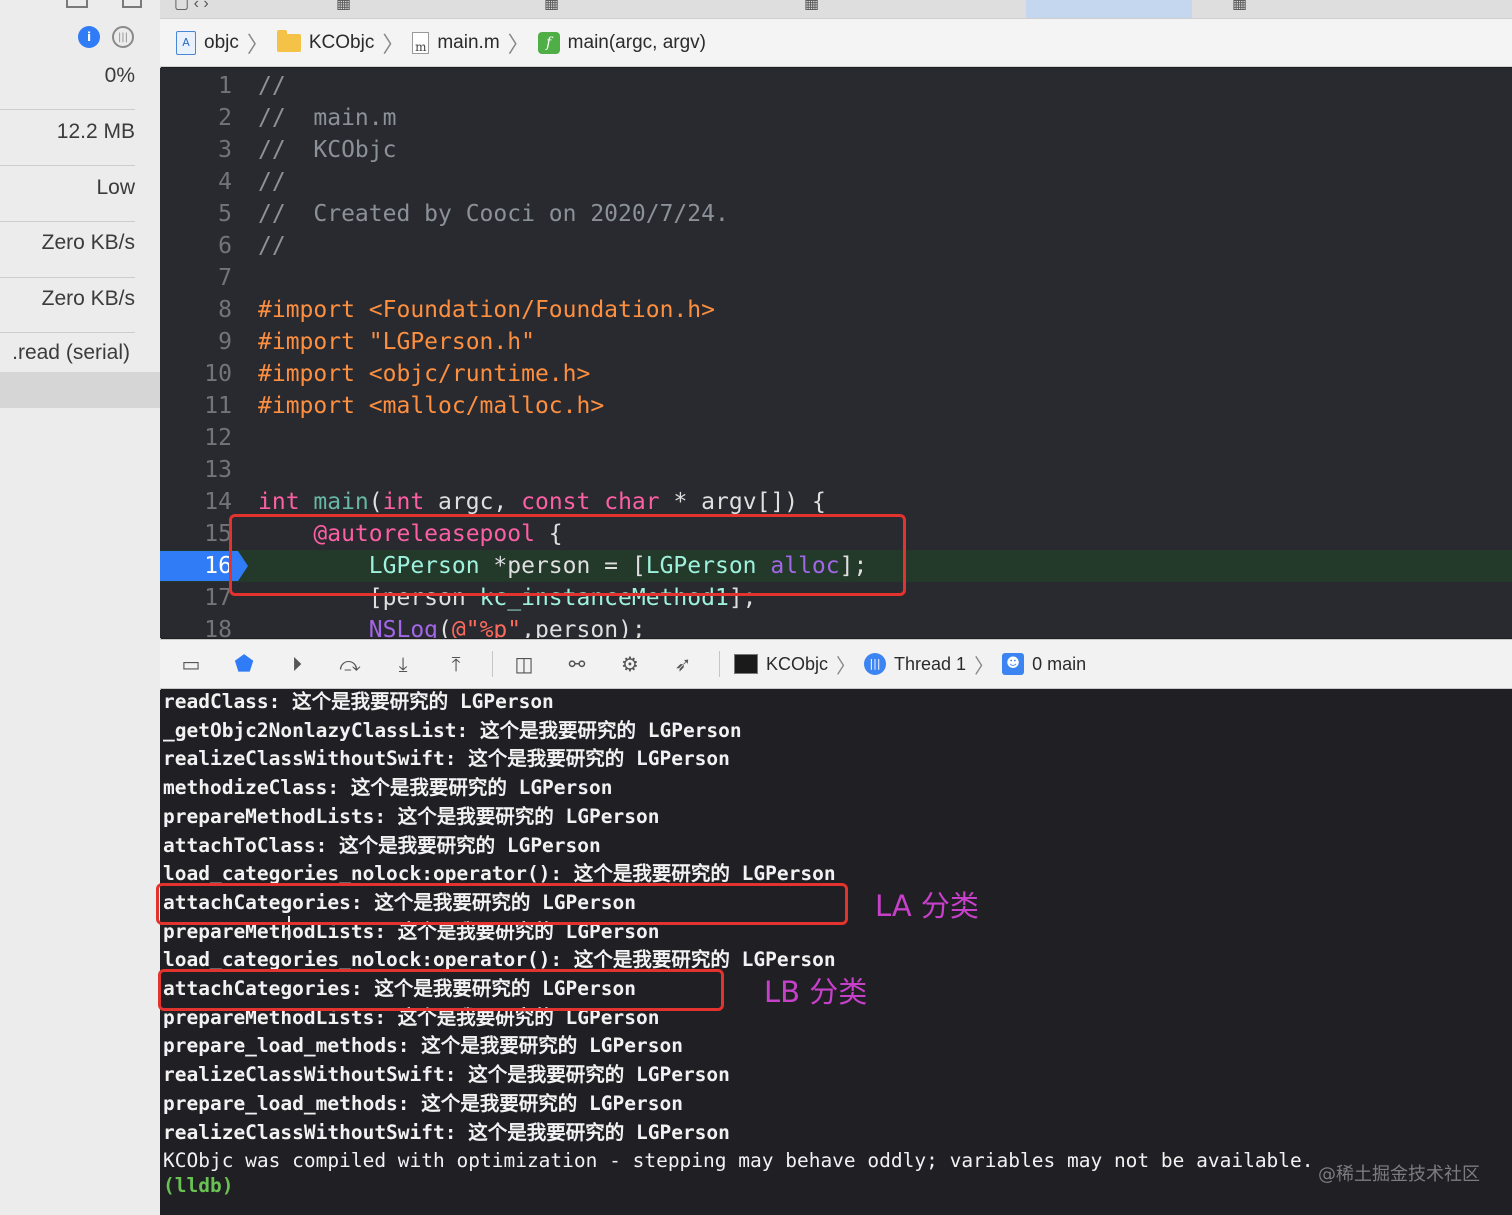 This screenshot has height=1215, width=1512. Describe the element at coordinates (541, 310) in the screenshot. I see `code-token: <Foundation/Foundation.h>` at that location.